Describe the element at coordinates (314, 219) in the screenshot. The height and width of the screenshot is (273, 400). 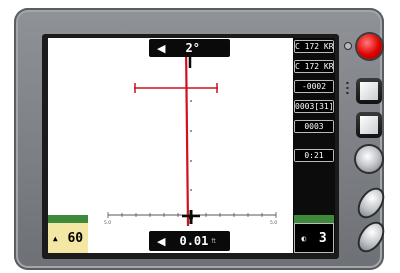
I see `section-box-header` at that location.